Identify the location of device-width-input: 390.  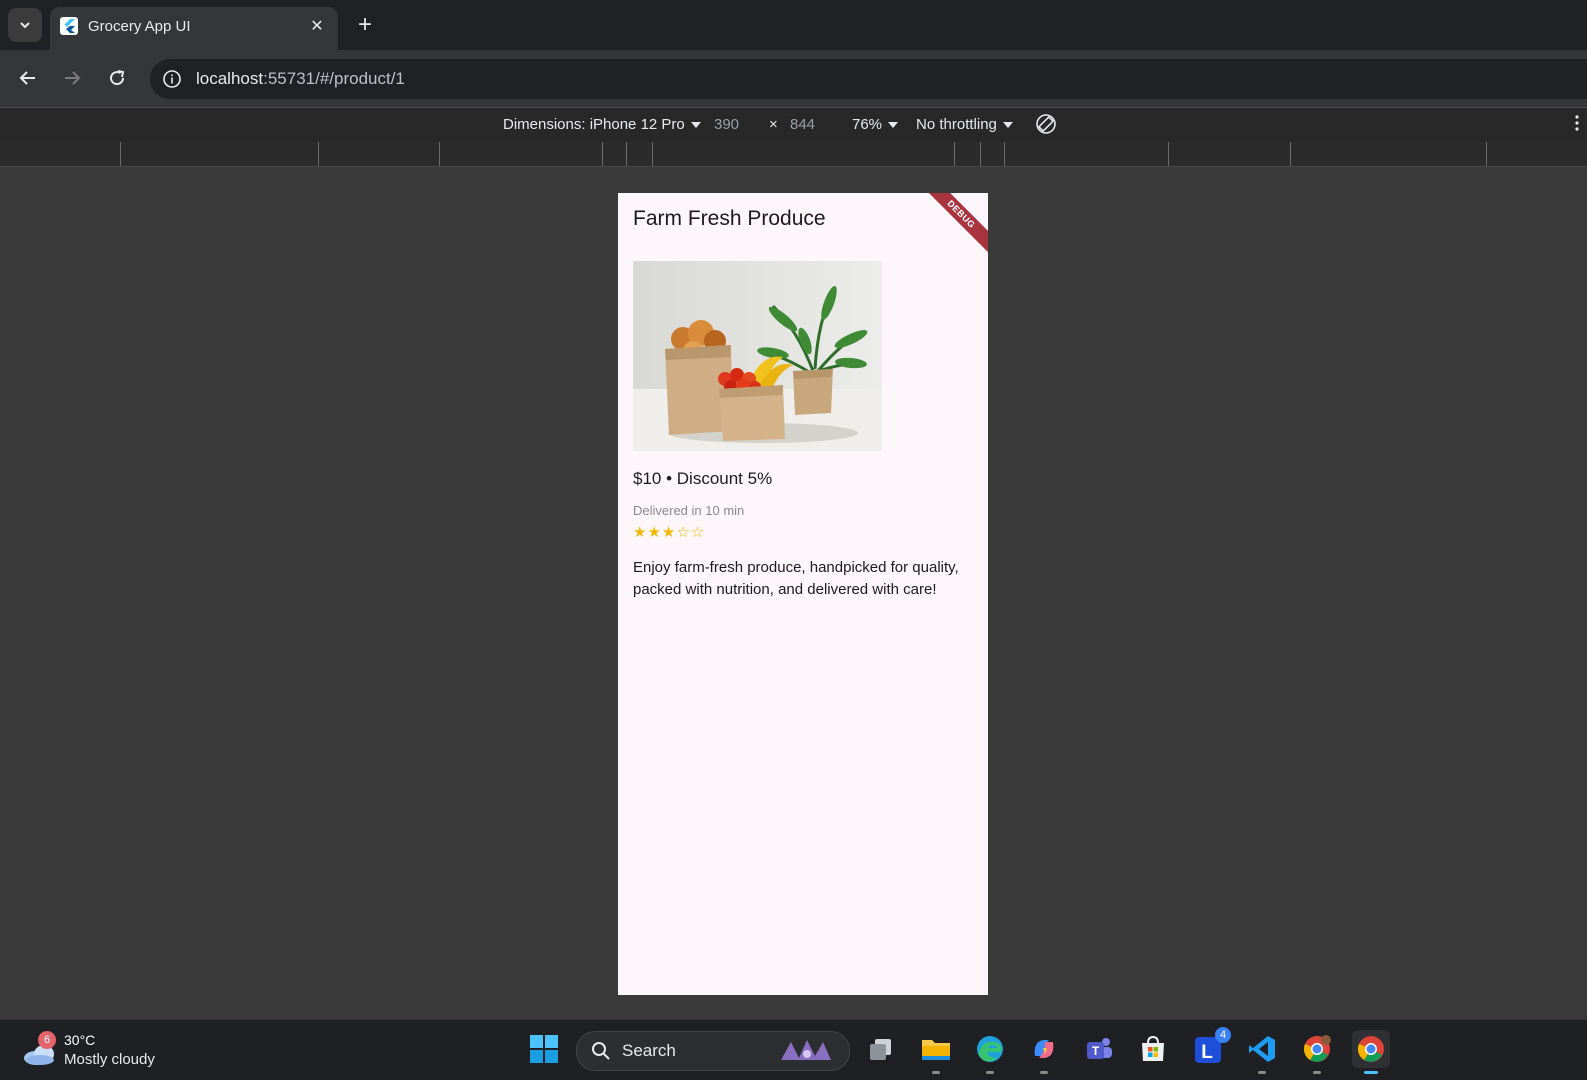
(726, 124).